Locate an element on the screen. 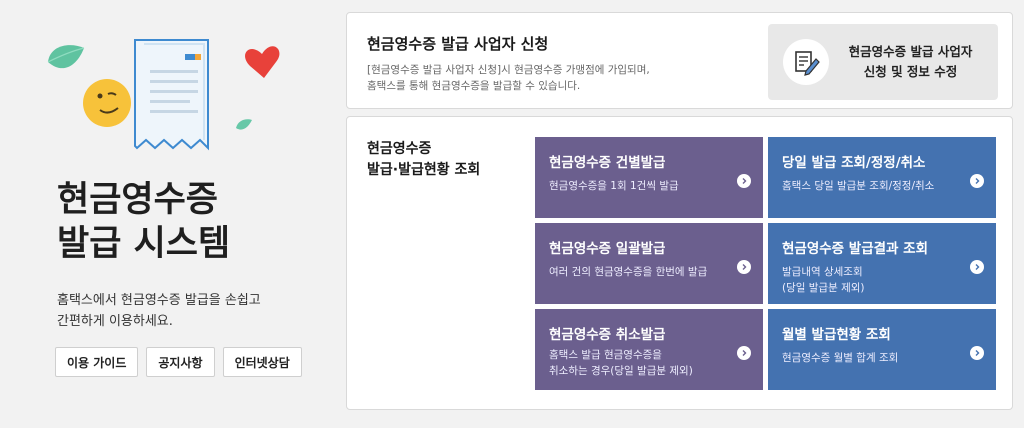  issue-section-title-line2: 발급·발급현황 조회 is located at coordinates (424, 170).